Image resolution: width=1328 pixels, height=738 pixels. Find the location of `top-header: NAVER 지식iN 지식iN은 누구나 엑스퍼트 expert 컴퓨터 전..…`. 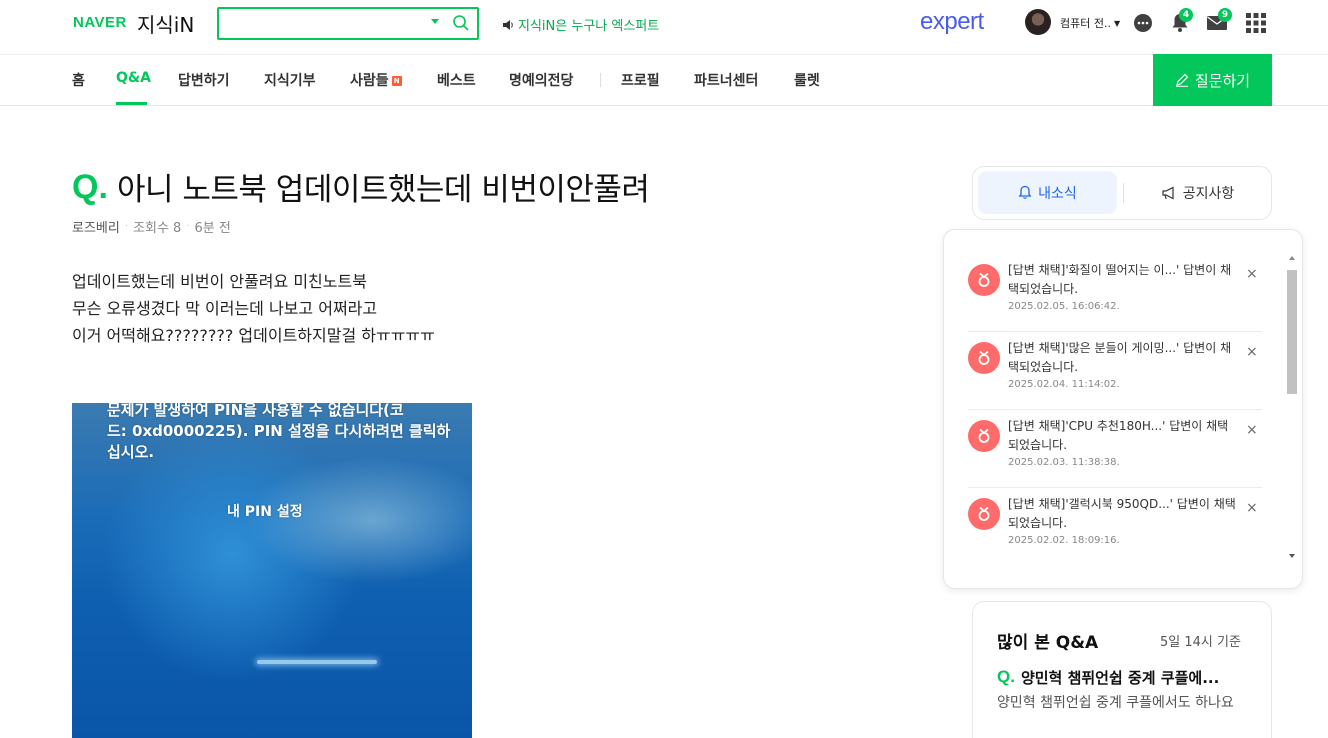

top-header: NAVER 지식iN 지식iN은 누구나 엑스퍼트 expert 컴퓨터 전..… is located at coordinates (664, 27).